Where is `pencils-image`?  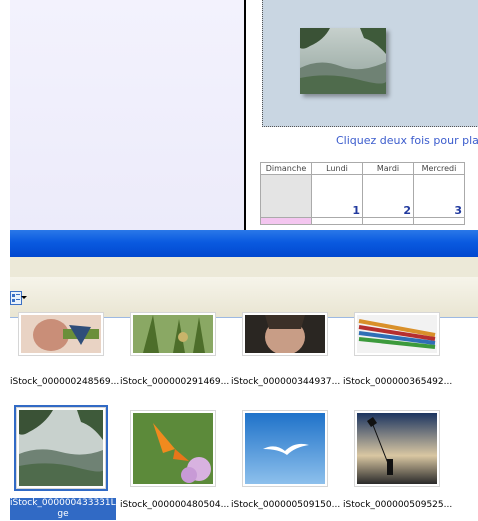 pencils-image is located at coordinates (397, 334).